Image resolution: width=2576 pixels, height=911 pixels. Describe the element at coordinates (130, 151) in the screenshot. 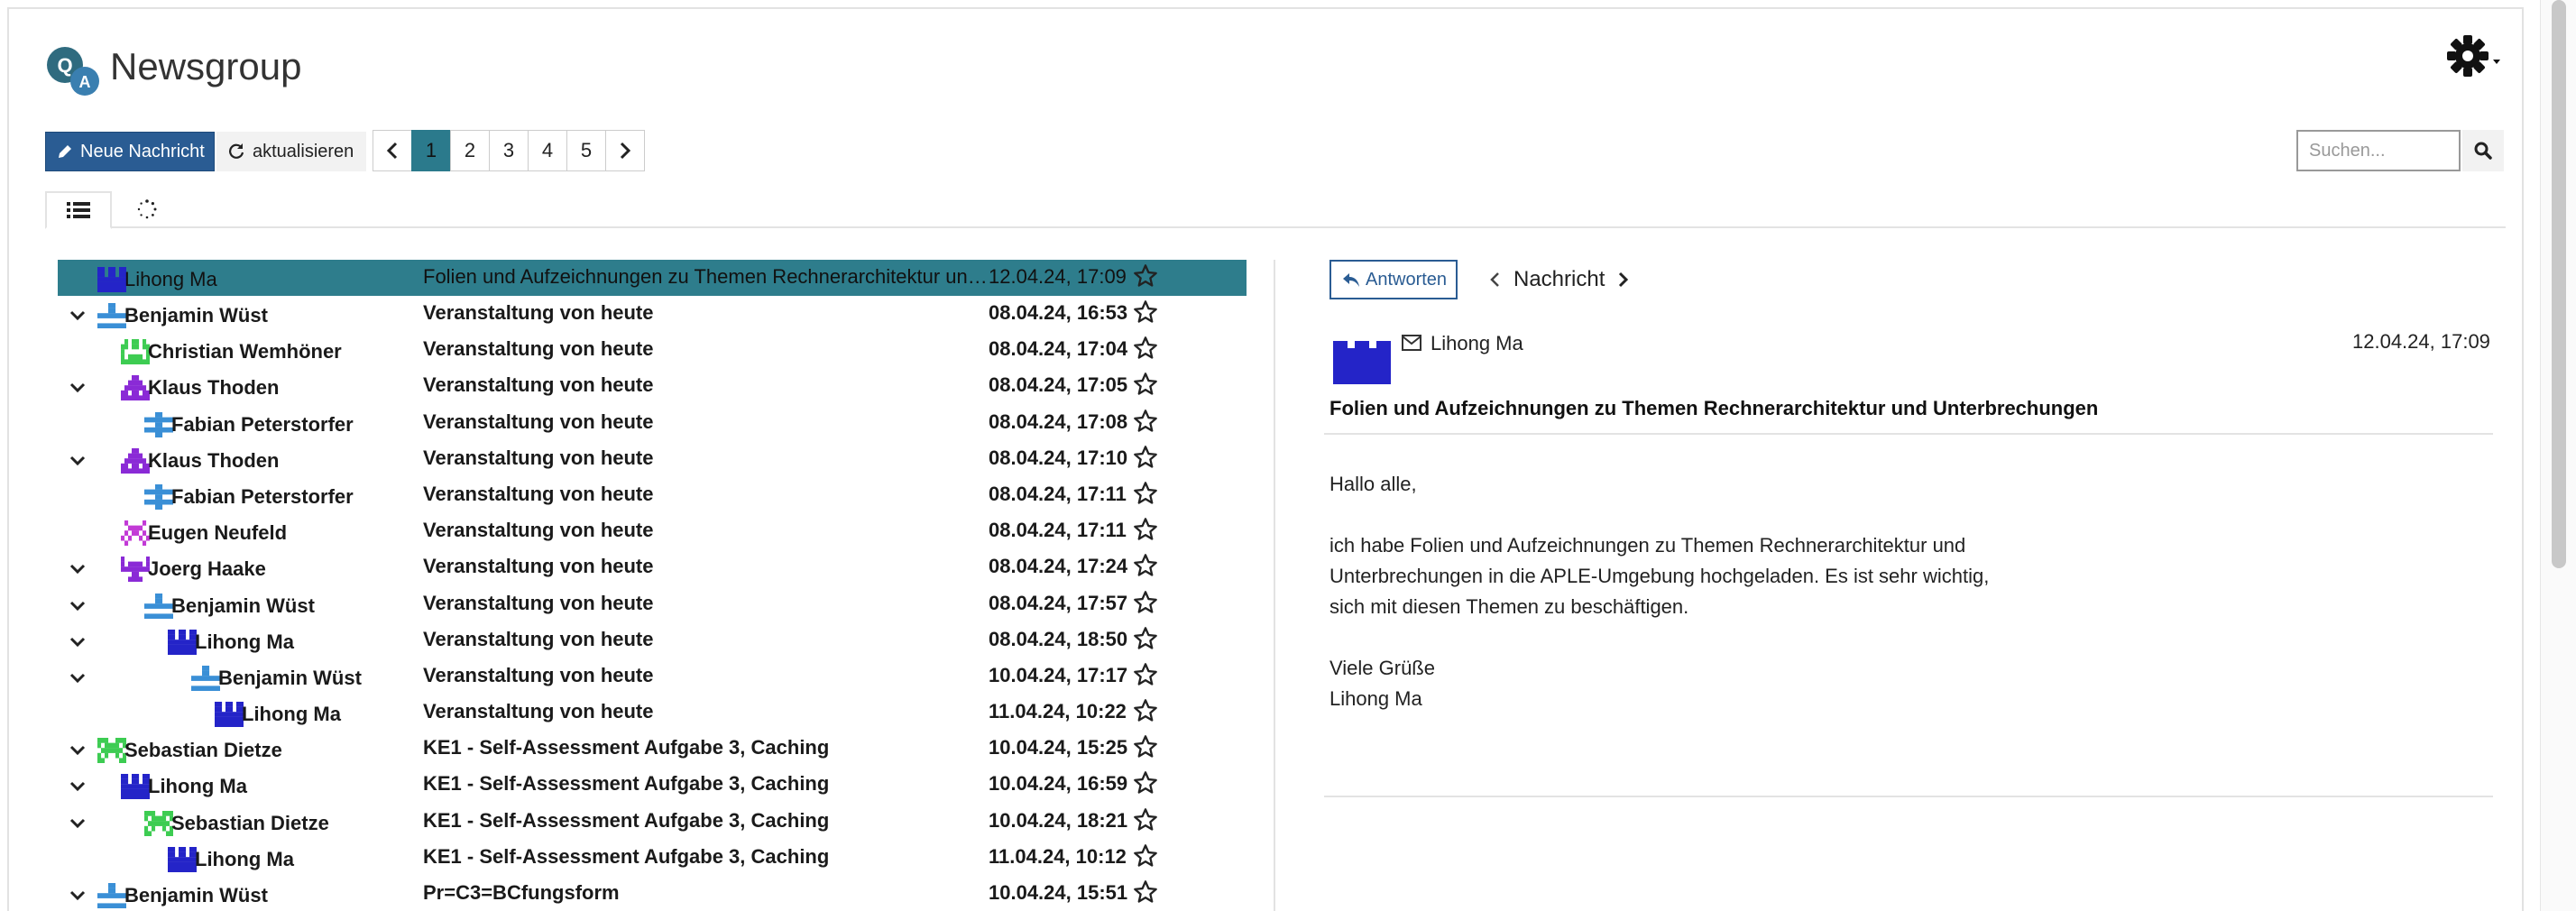

I see `new-message-button: Neue Nachricht` at that location.